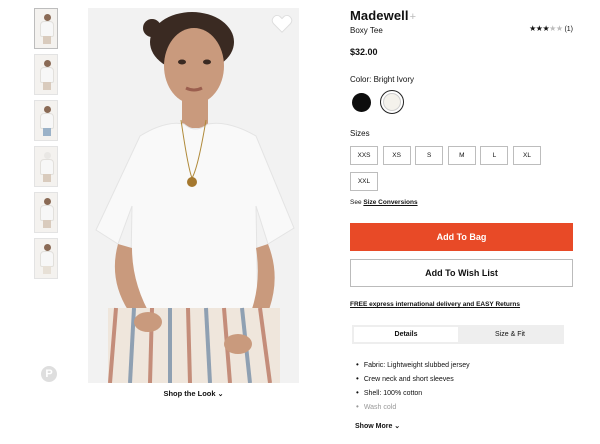 The image size is (600, 444). I want to click on product-price: $32.00, so click(364, 52).